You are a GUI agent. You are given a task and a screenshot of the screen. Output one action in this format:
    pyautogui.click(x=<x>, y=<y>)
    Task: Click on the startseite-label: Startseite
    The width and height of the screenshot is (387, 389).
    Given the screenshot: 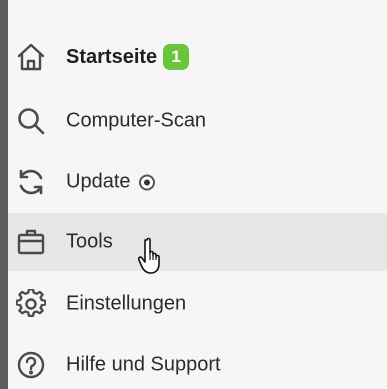 What is the action you would take?
    pyautogui.click(x=112, y=56)
    